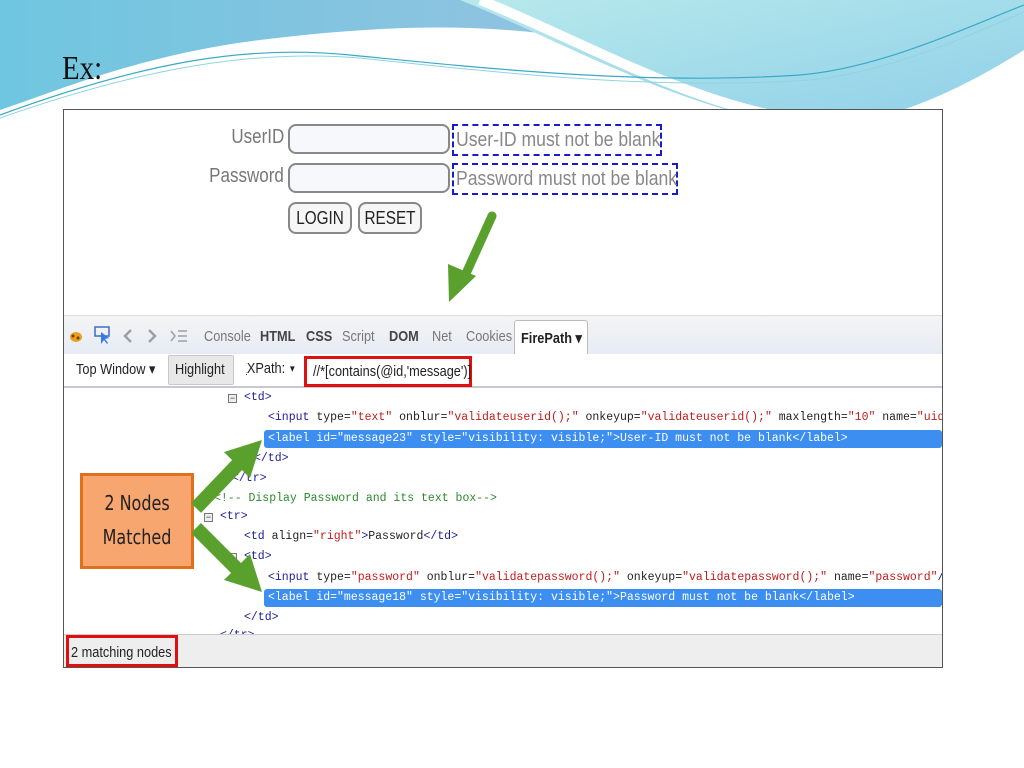 This screenshot has width=1024, height=768. Describe the element at coordinates (442, 336) in the screenshot. I see `tab-net: Net` at that location.